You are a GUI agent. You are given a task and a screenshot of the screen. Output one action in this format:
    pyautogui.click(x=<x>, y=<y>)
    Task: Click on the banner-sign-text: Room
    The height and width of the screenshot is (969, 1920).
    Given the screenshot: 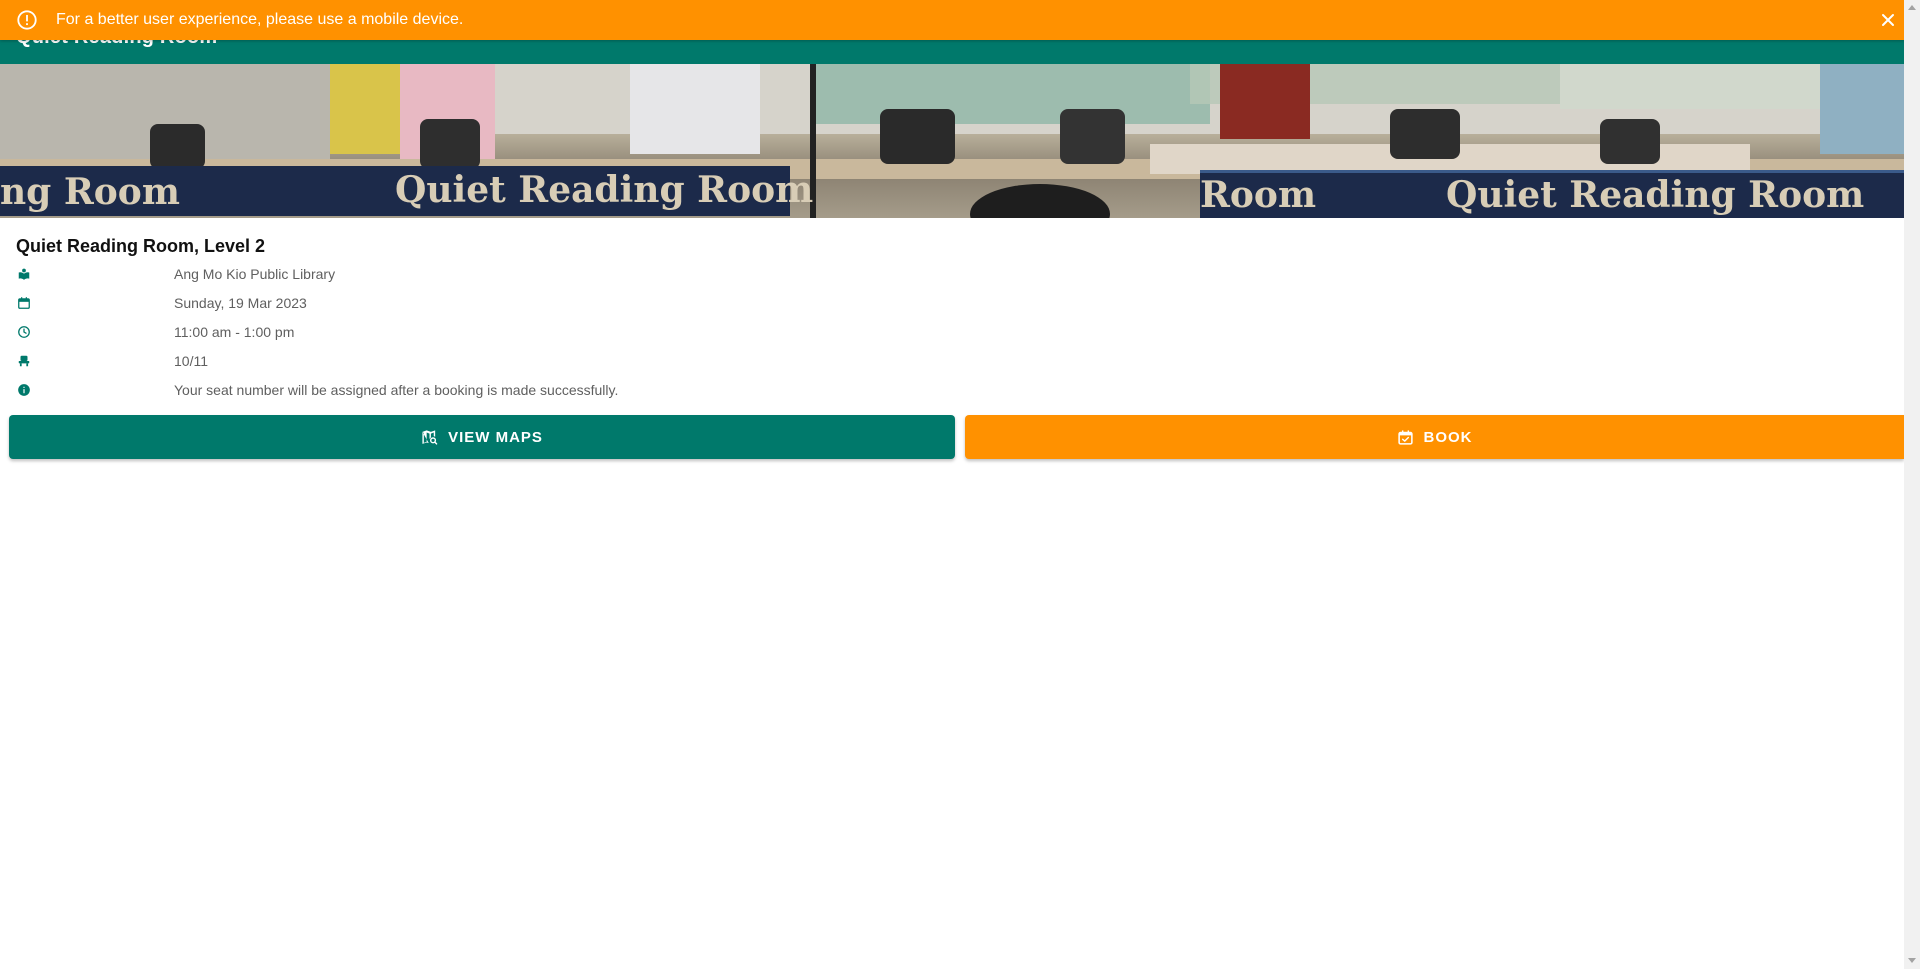 What is the action you would take?
    pyautogui.click(x=1258, y=195)
    